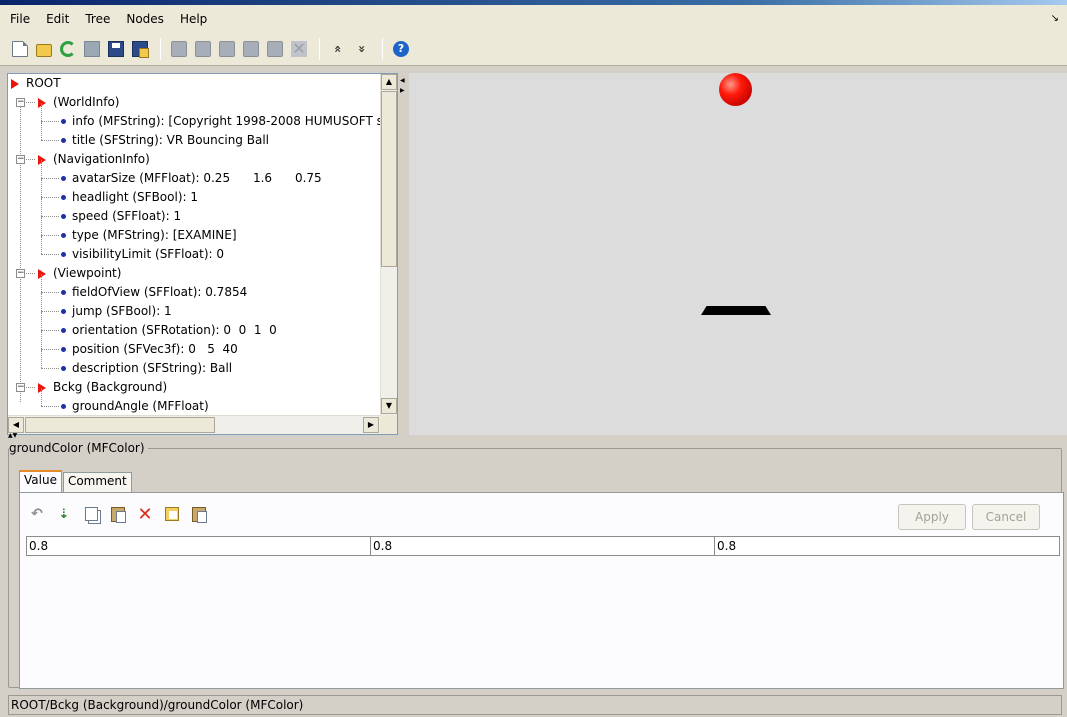 The image size is (1067, 717). I want to click on delete-button: ✕, so click(299, 49).